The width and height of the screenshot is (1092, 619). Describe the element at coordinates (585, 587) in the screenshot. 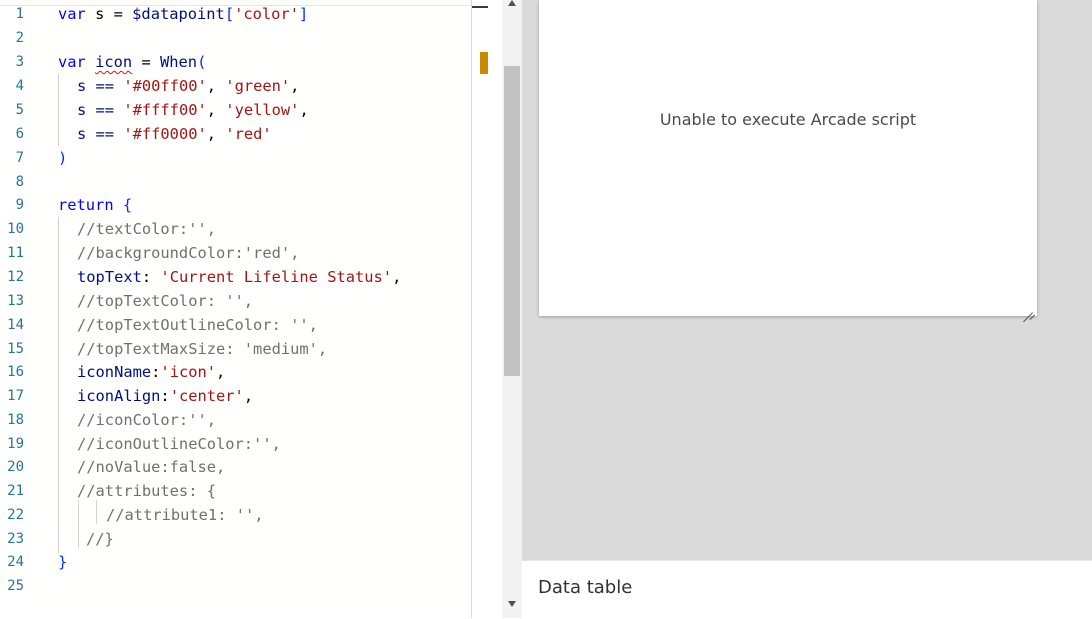

I see `data-table-label: Data table` at that location.